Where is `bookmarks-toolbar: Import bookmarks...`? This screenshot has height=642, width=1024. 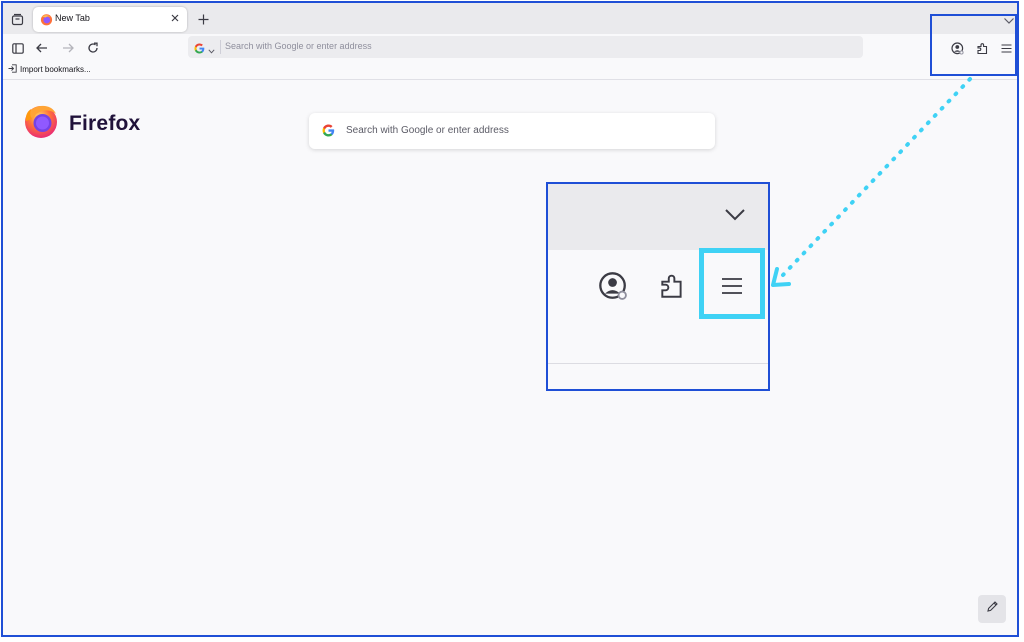
bookmarks-toolbar: Import bookmarks... is located at coordinates (510, 71).